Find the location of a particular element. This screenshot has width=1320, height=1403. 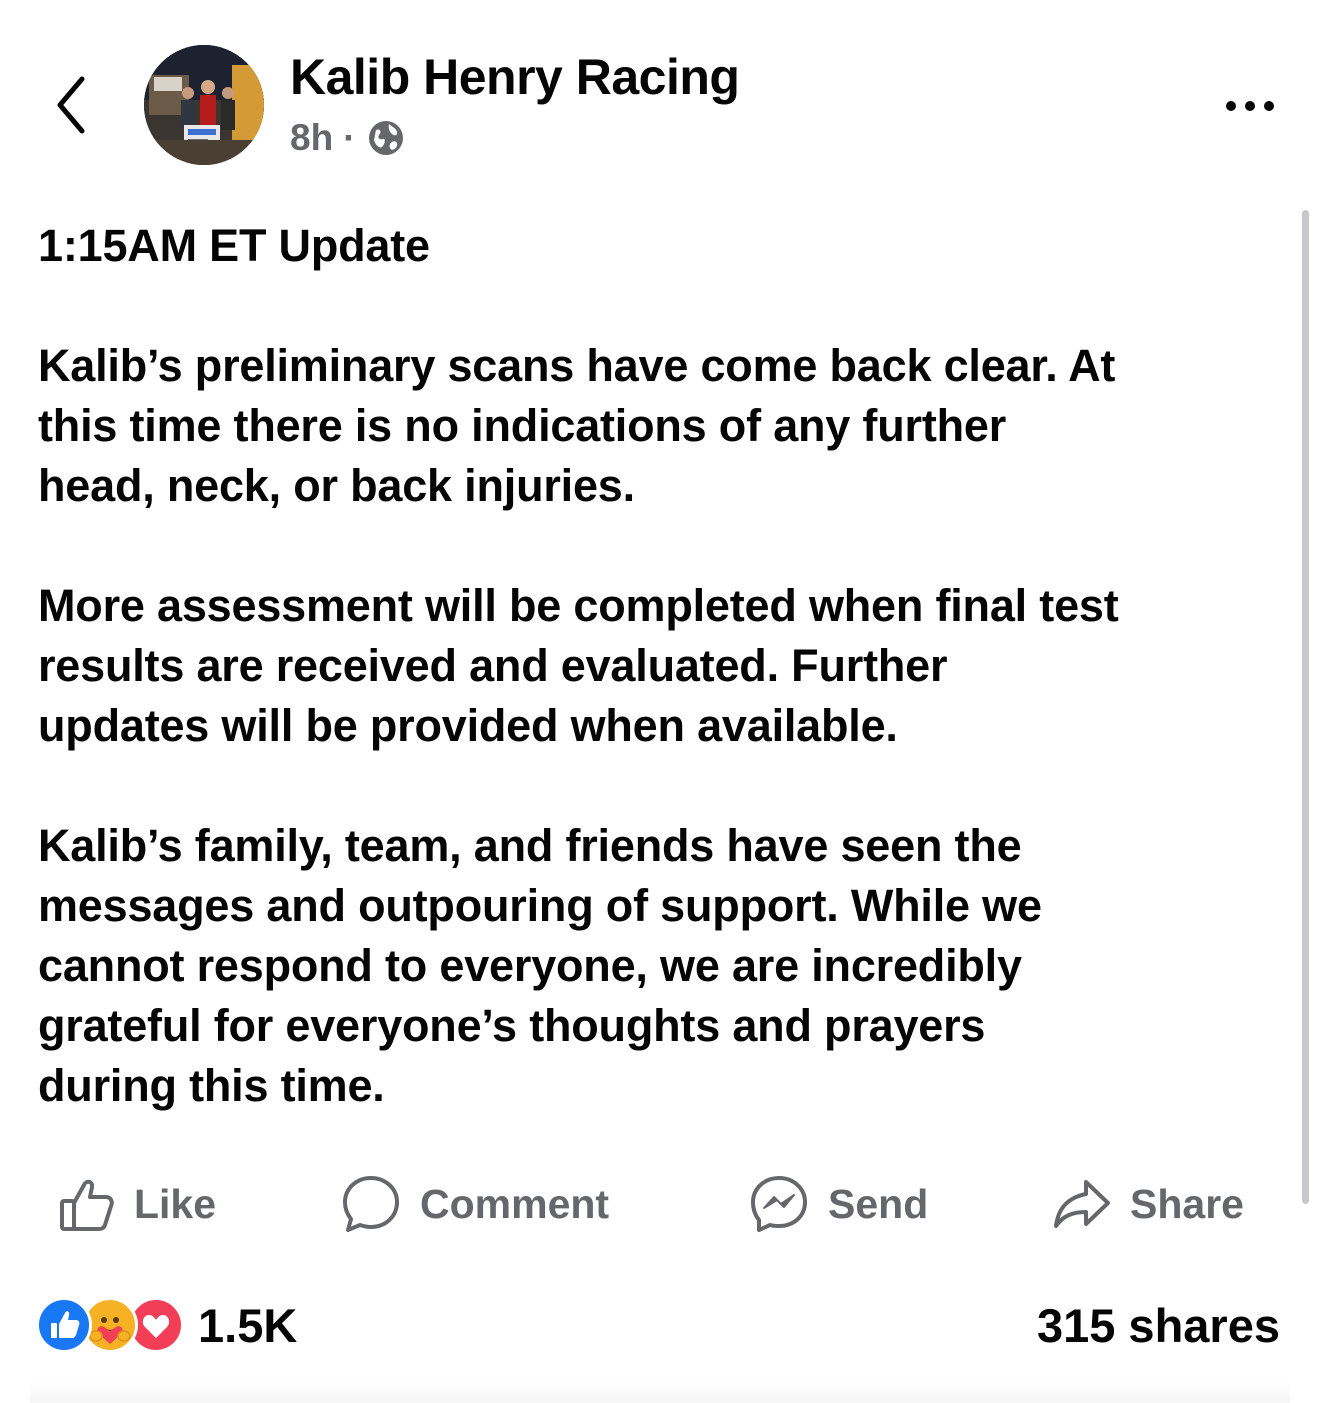

engagement-stats: 1.5K 315 shares is located at coordinates (660, 1326).